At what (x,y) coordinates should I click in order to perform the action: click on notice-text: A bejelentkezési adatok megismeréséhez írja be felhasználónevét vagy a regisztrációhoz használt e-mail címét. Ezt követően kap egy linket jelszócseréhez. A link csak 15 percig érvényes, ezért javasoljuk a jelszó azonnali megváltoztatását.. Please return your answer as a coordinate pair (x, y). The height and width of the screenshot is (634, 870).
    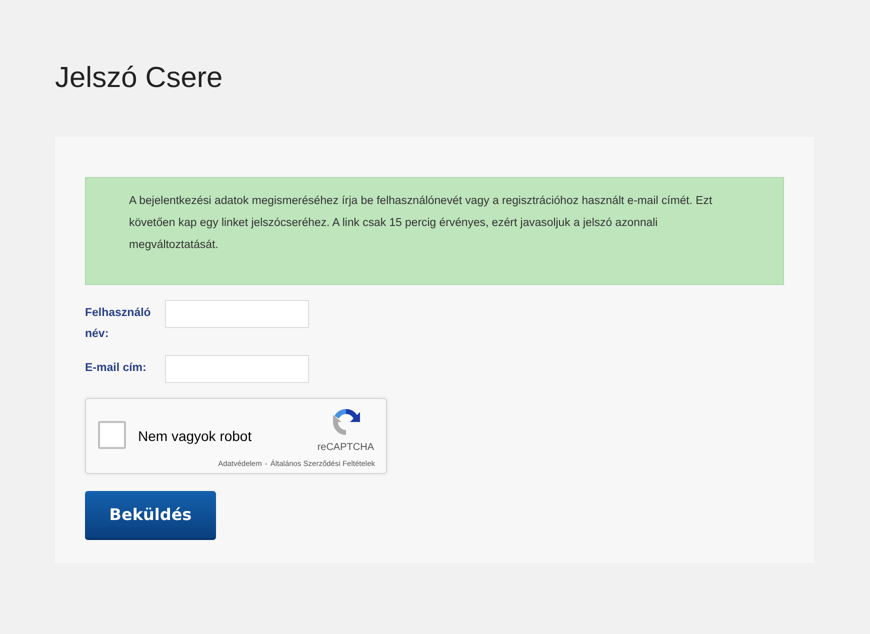
    Looking at the image, I should click on (421, 223).